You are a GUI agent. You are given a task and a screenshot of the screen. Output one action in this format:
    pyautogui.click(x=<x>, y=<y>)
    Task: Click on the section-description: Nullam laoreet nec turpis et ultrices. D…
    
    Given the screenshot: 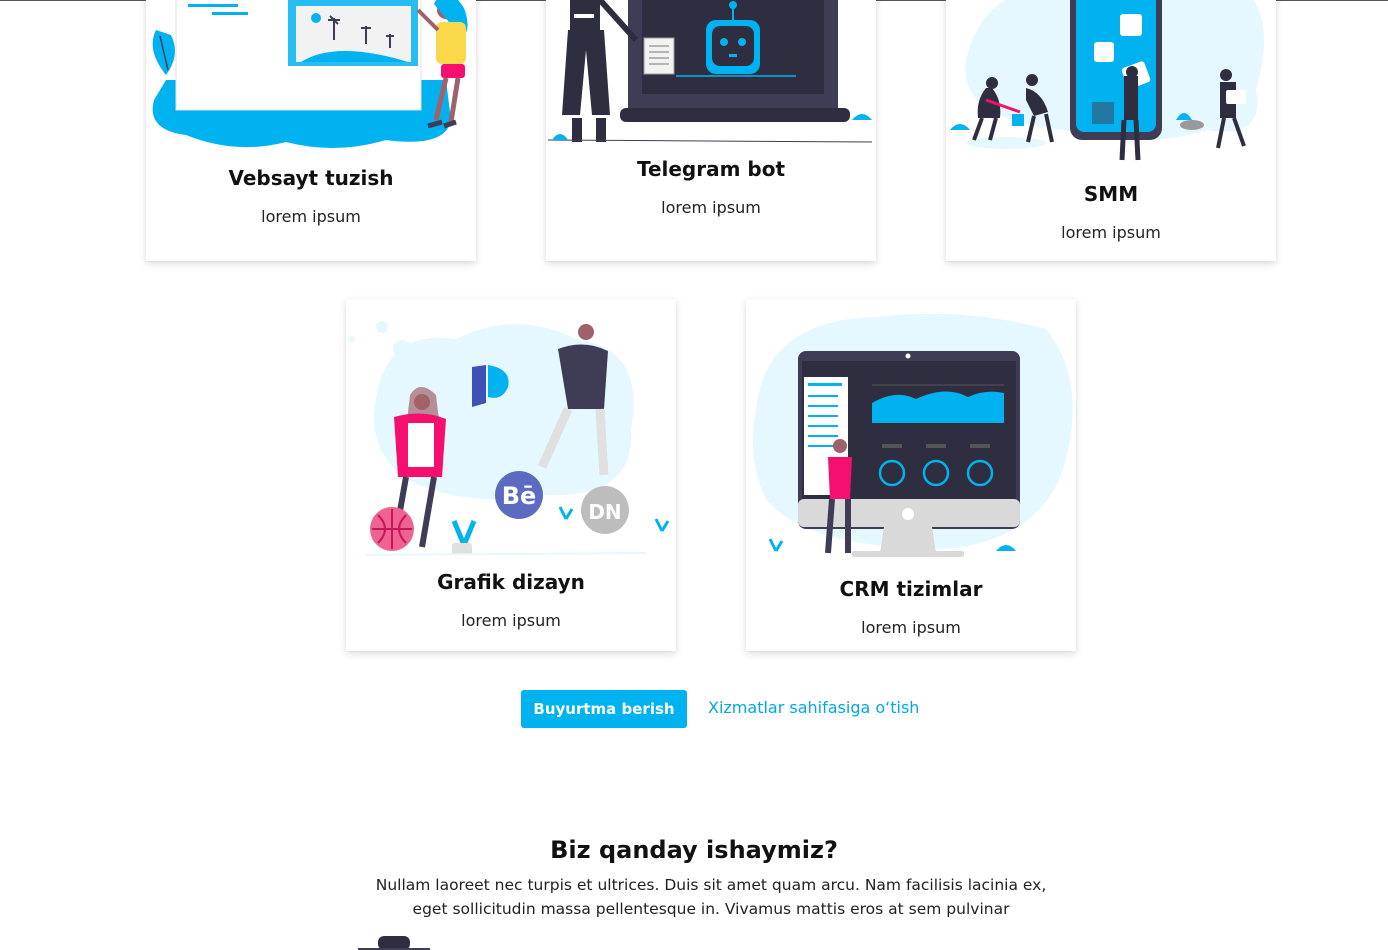 What is the action you would take?
    pyautogui.click(x=711, y=897)
    